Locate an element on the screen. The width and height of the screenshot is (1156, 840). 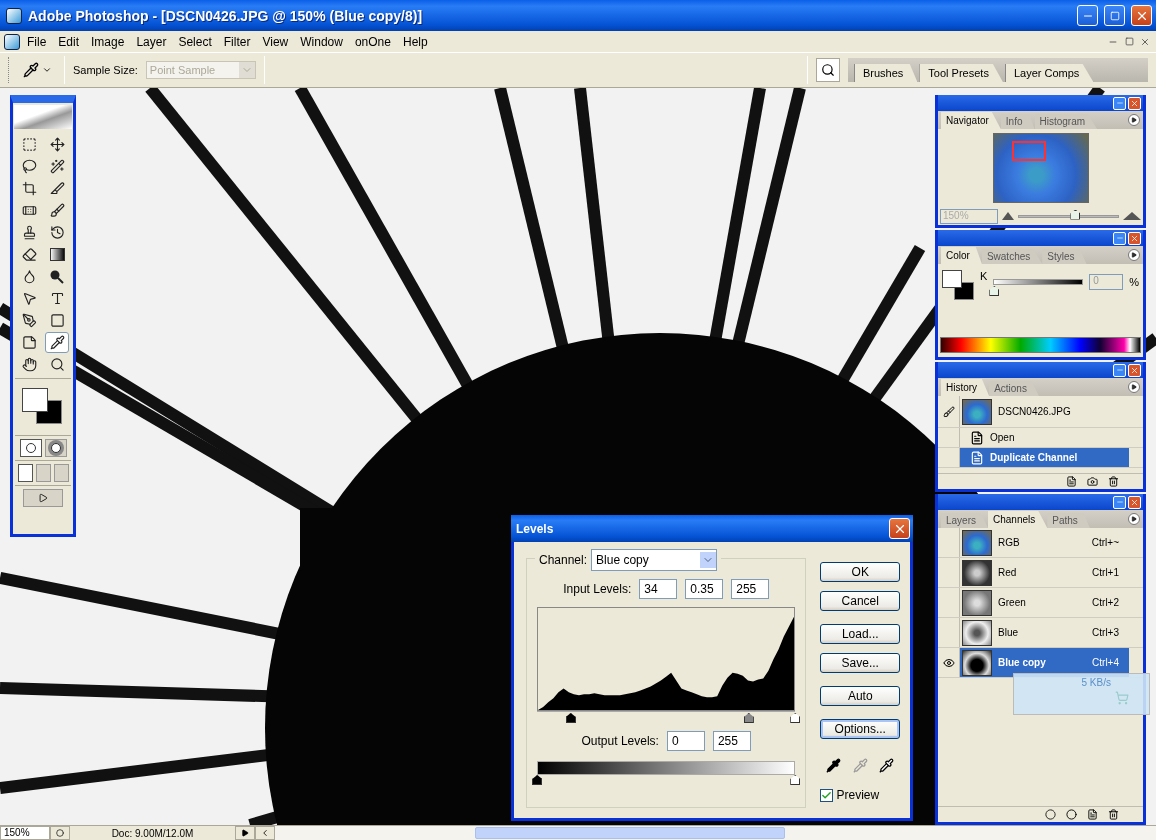
history-item: Open is located at coordinates (1044, 437).